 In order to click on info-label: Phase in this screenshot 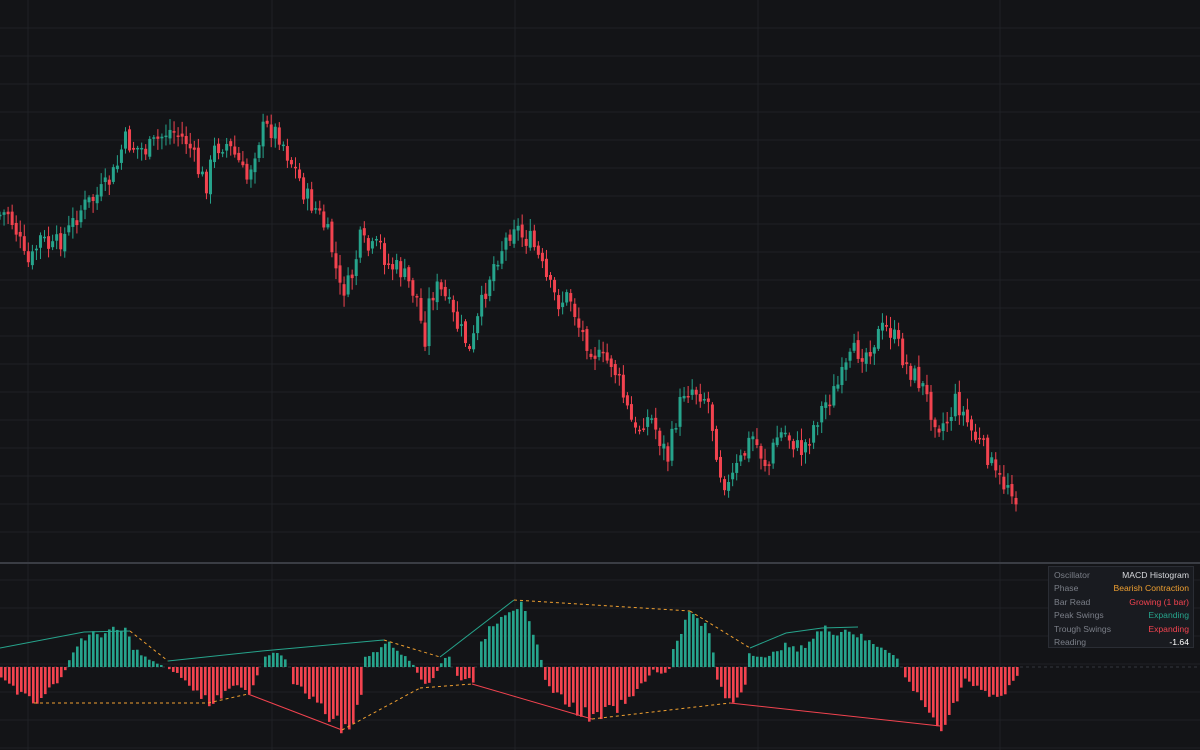, I will do `click(1066, 588)`.